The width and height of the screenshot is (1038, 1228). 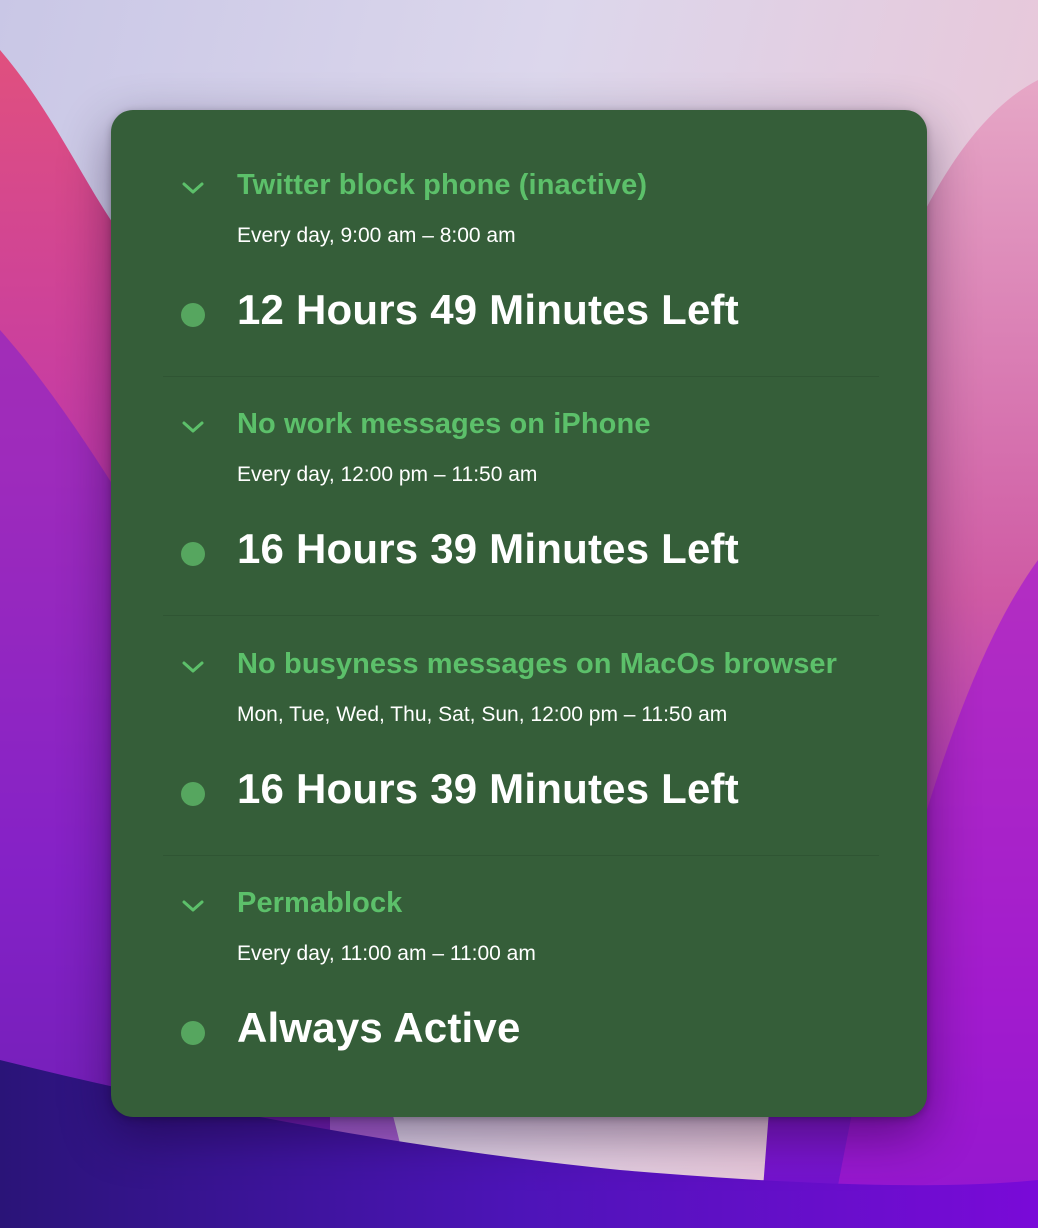 What do you see at coordinates (488, 309) in the screenshot?
I see `block-status: 12 Hours 49 Minutes Left` at bounding box center [488, 309].